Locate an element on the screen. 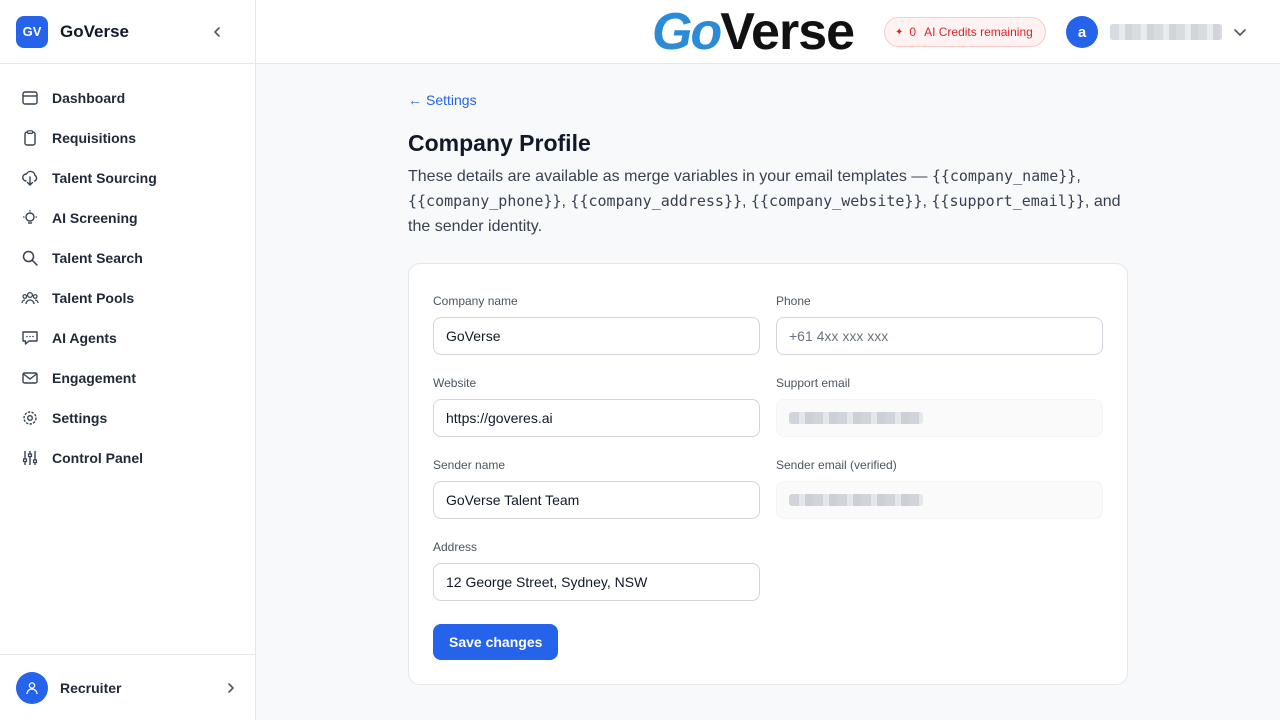 The image size is (1280, 720). users-icon is located at coordinates (30, 298).